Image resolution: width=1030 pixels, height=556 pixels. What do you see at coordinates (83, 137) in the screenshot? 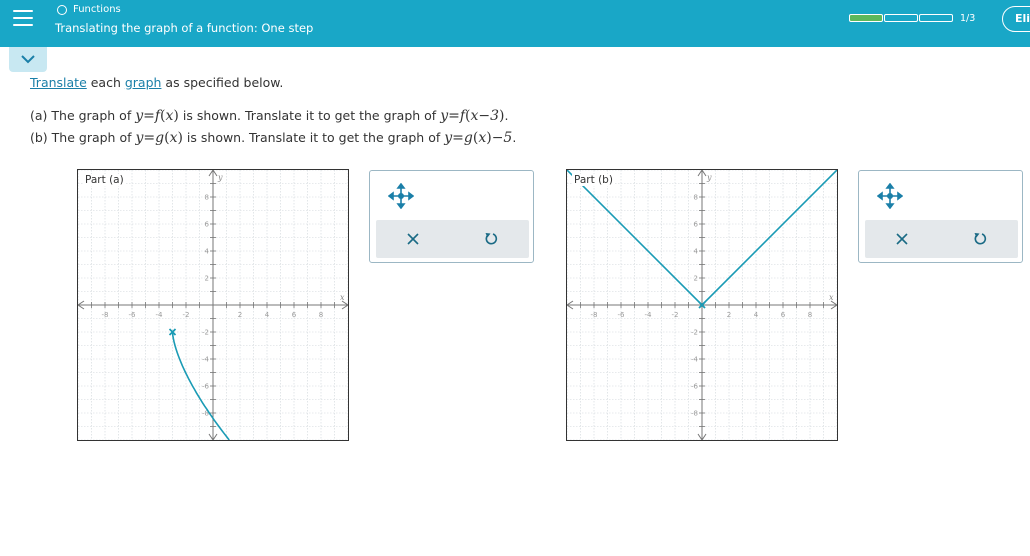
I see `question-b-prefix: (b) The graph of` at bounding box center [83, 137].